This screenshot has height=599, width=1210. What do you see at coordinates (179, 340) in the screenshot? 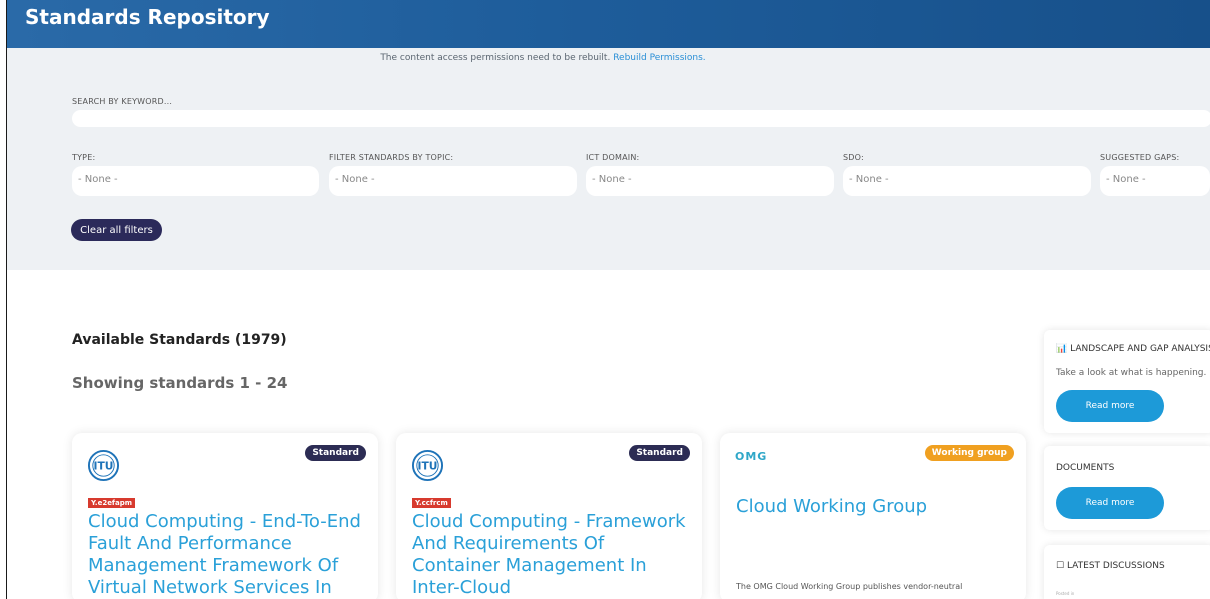
I see `available-standards-heading: Available Standards (1979)` at bounding box center [179, 340].